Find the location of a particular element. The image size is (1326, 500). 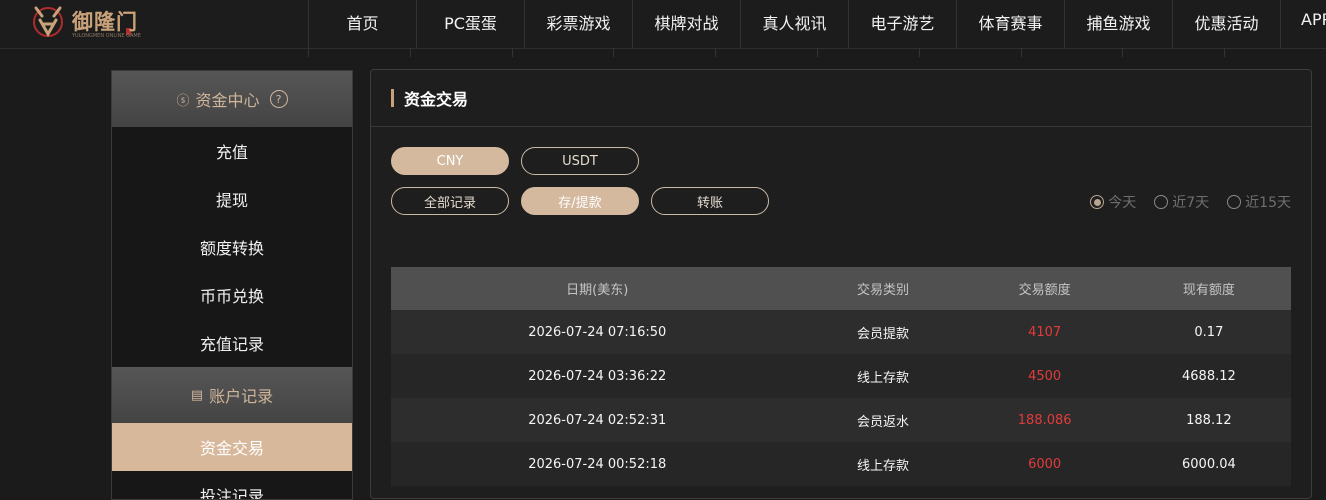

nav-divider is located at coordinates (817, 52).